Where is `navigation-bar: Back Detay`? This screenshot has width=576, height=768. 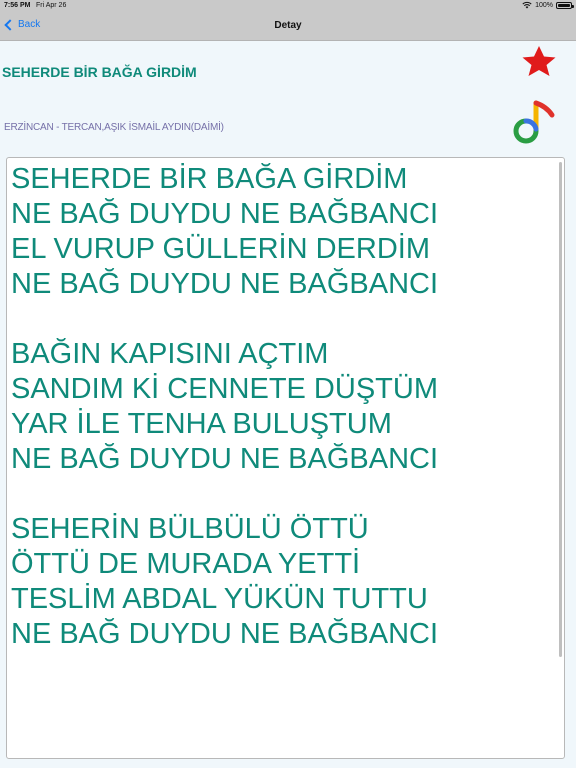 navigation-bar: Back Detay is located at coordinates (288, 26).